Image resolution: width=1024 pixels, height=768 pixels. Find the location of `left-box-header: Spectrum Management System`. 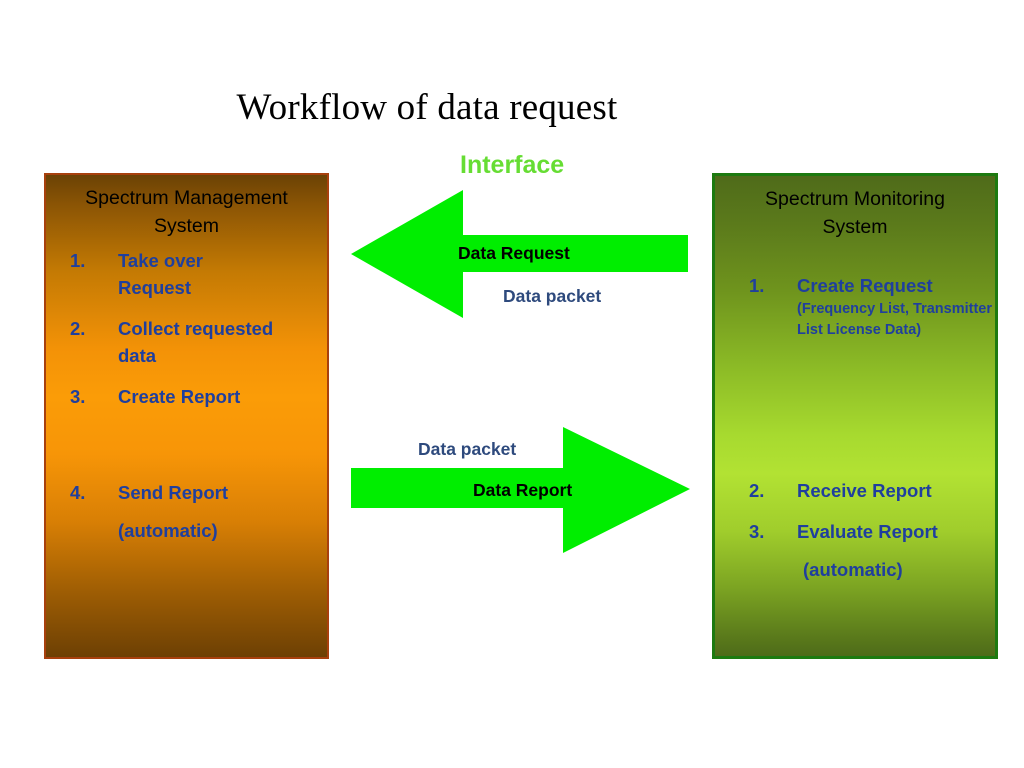

left-box-header: Spectrum Management System is located at coordinates (186, 212).